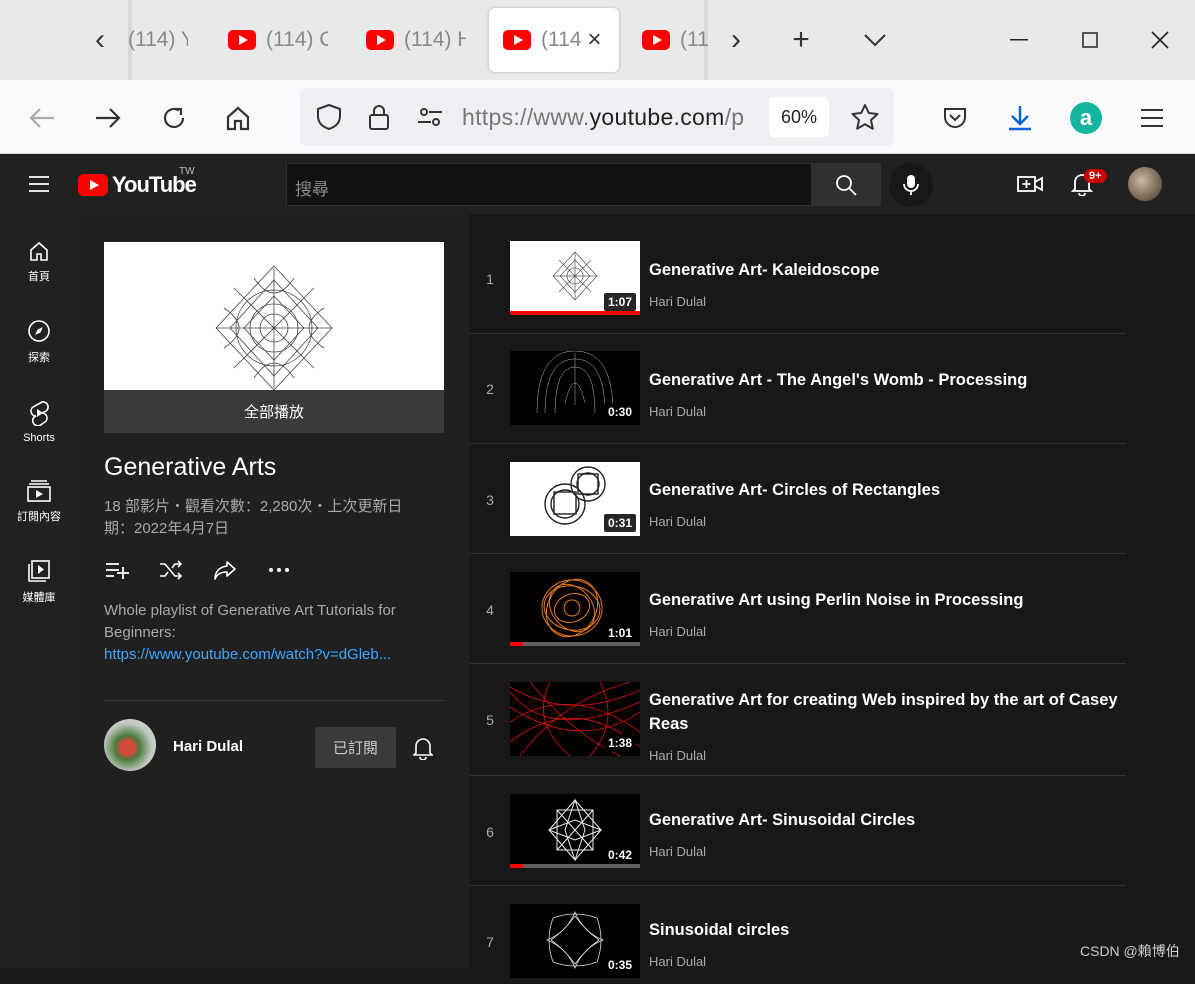 The width and height of the screenshot is (1195, 984). I want to click on voice-search-button, so click(911, 185).